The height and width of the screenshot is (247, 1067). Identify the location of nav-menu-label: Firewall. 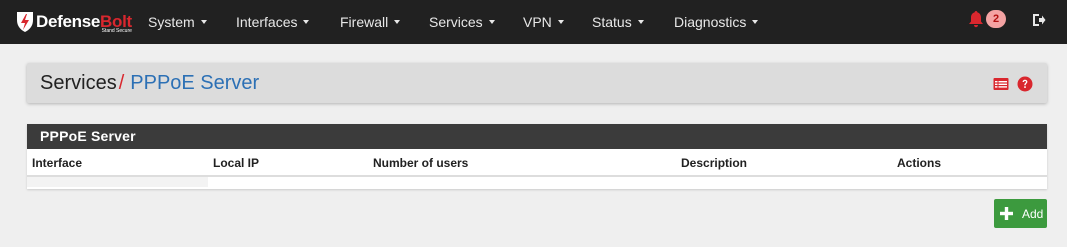
(364, 22).